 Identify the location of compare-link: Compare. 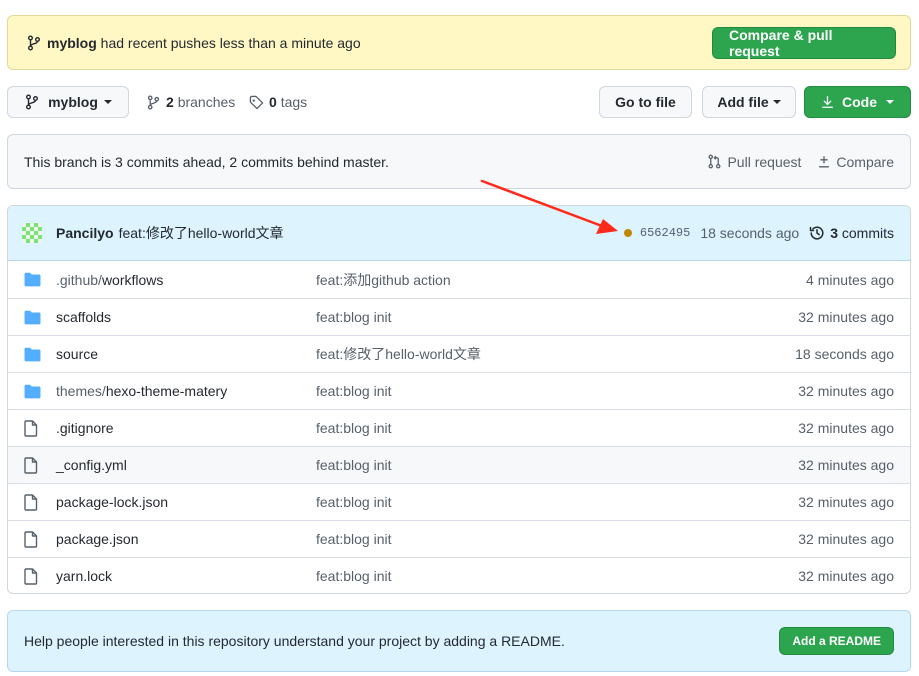
(855, 162).